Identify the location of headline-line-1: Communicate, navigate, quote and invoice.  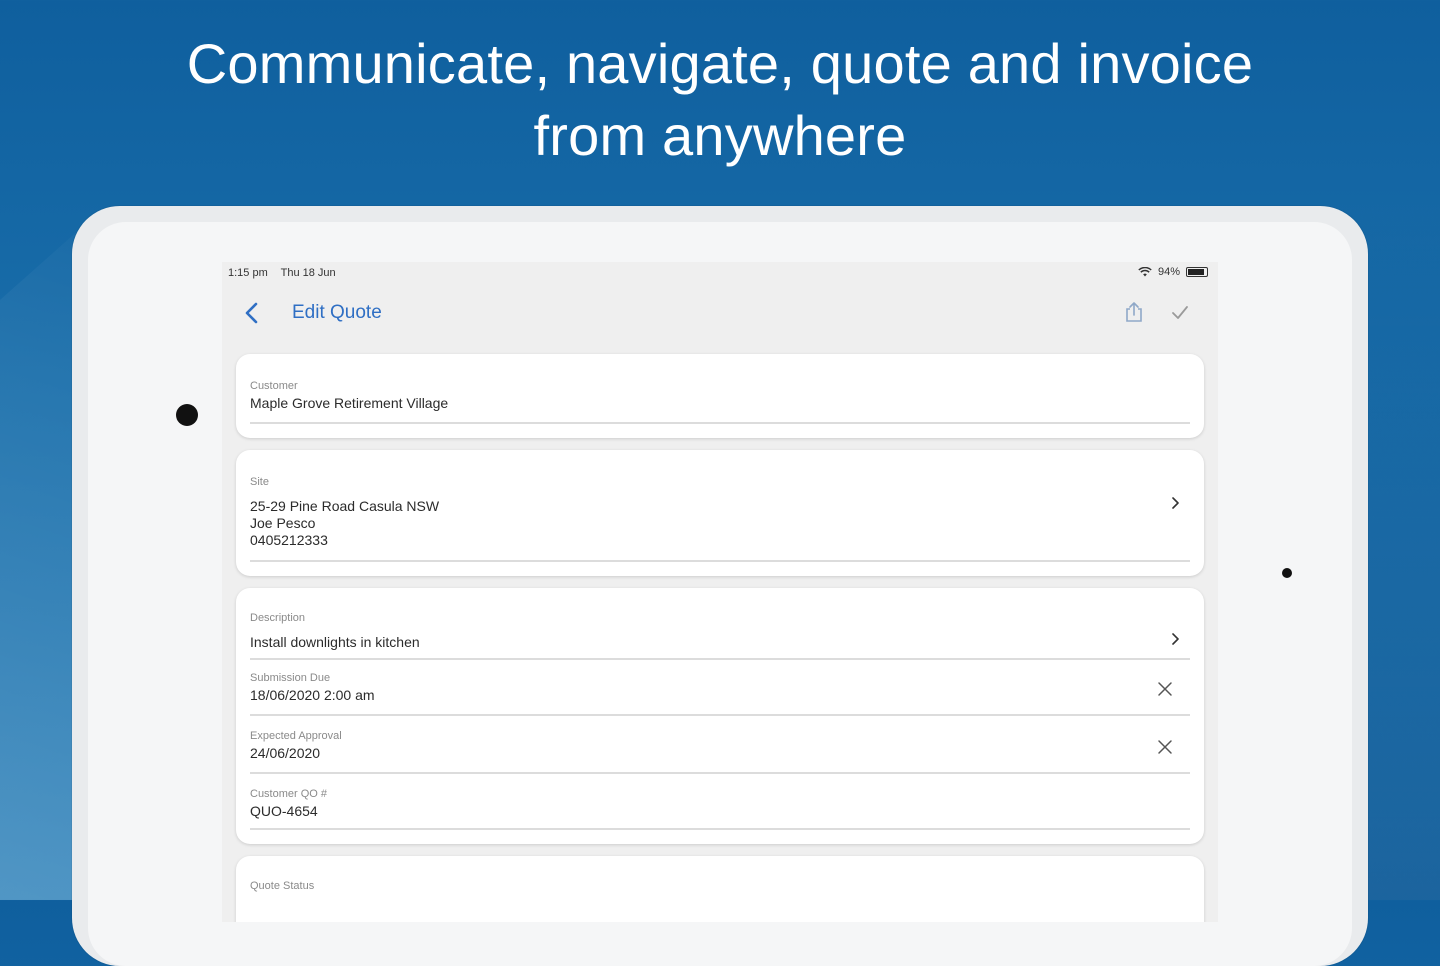
(720, 63).